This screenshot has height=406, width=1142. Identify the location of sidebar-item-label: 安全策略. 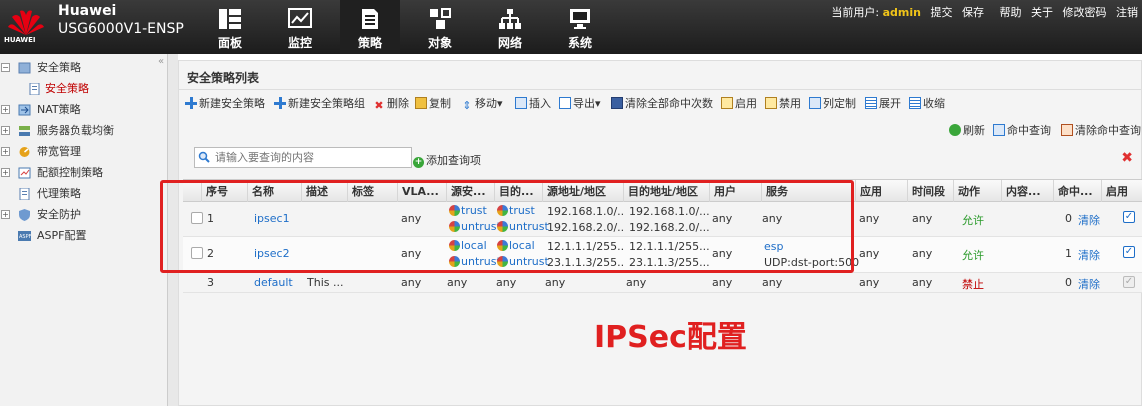
(59, 67).